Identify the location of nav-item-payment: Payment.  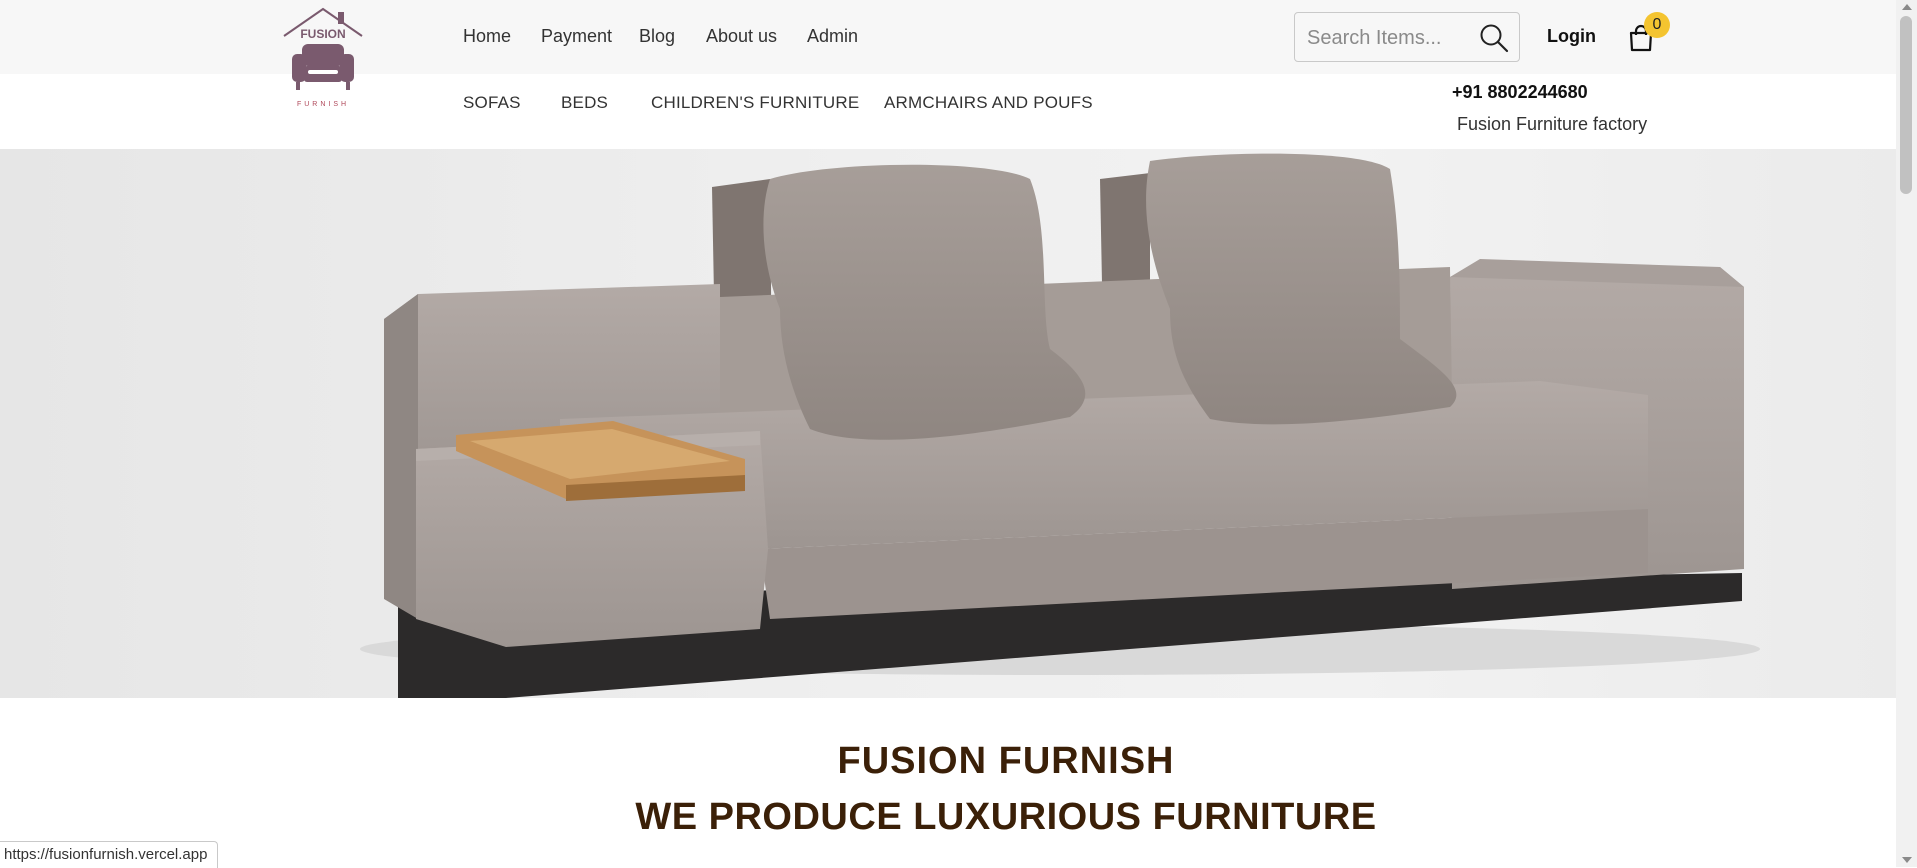
(576, 36).